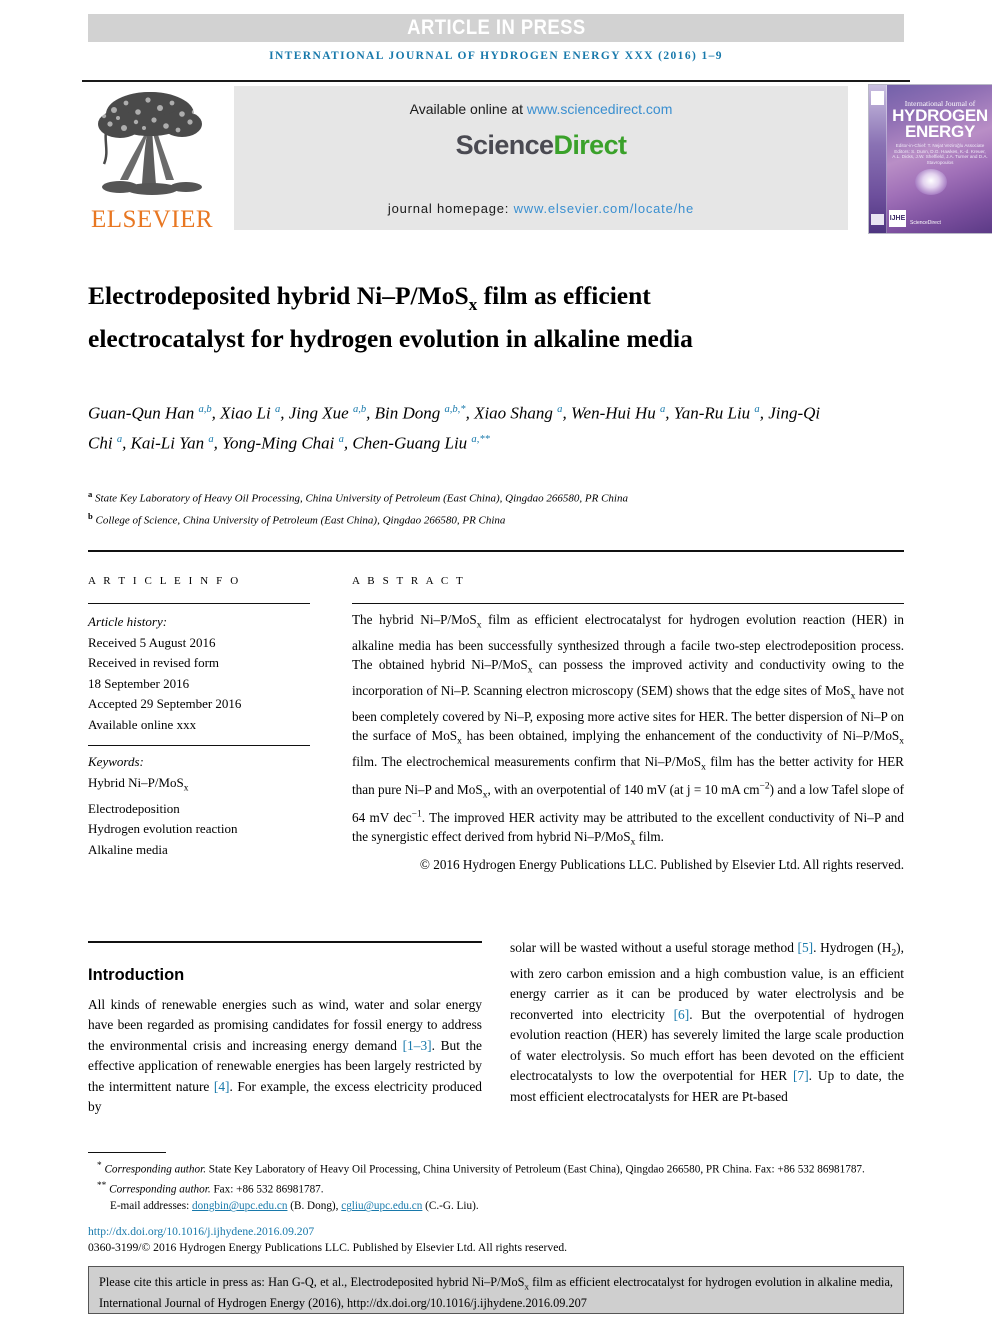  Describe the element at coordinates (894, 953) in the screenshot. I see `chem-subscript: 2` at that location.